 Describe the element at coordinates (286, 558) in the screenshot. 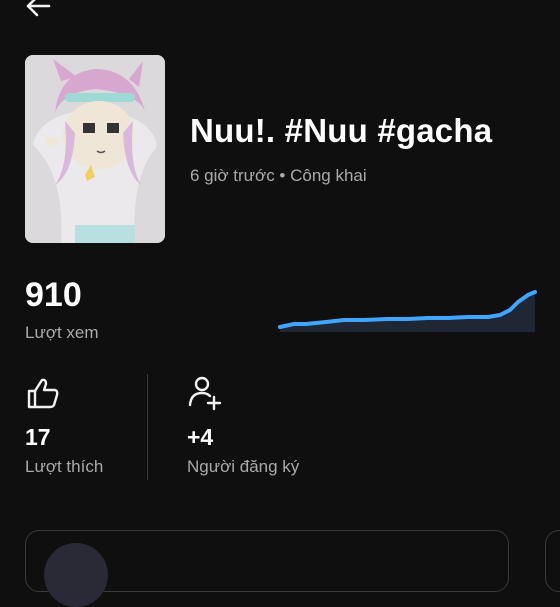

I see `card-text-placeholder` at that location.